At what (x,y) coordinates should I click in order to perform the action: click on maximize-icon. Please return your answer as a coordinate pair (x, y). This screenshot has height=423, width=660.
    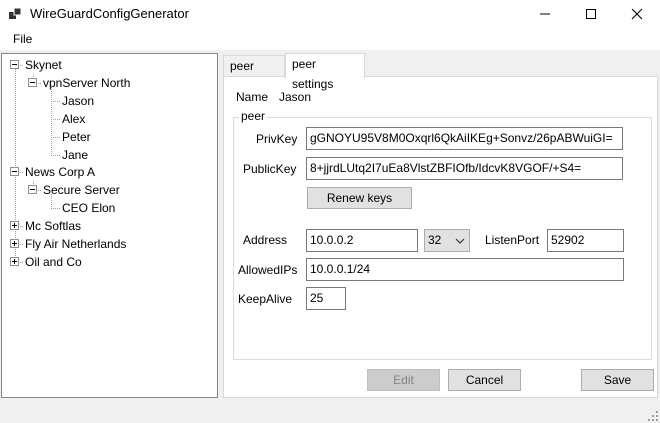
    Looking at the image, I should click on (591, 14).